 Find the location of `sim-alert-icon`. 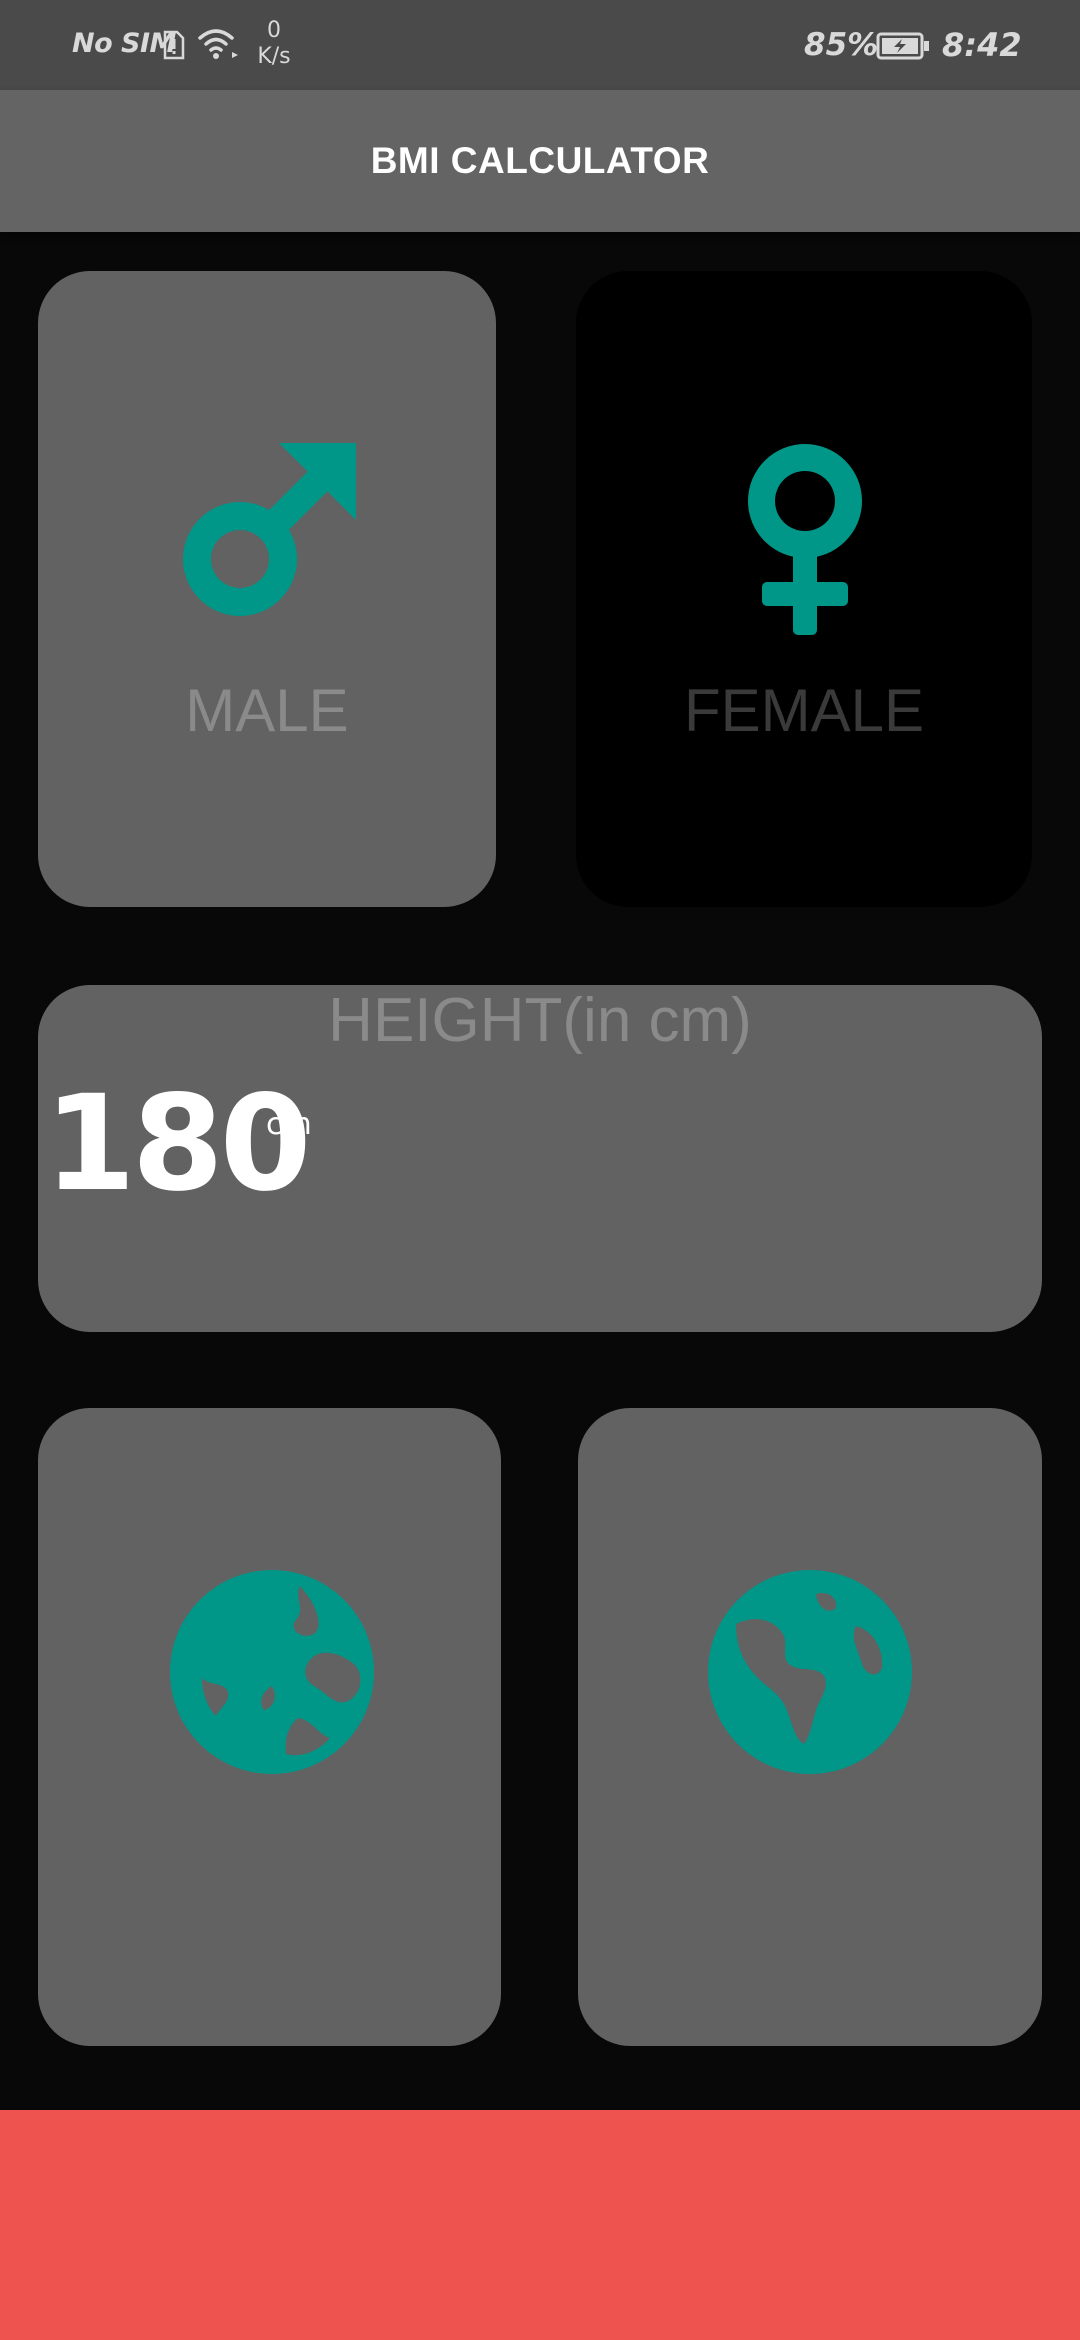

sim-alert-icon is located at coordinates (174, 47).